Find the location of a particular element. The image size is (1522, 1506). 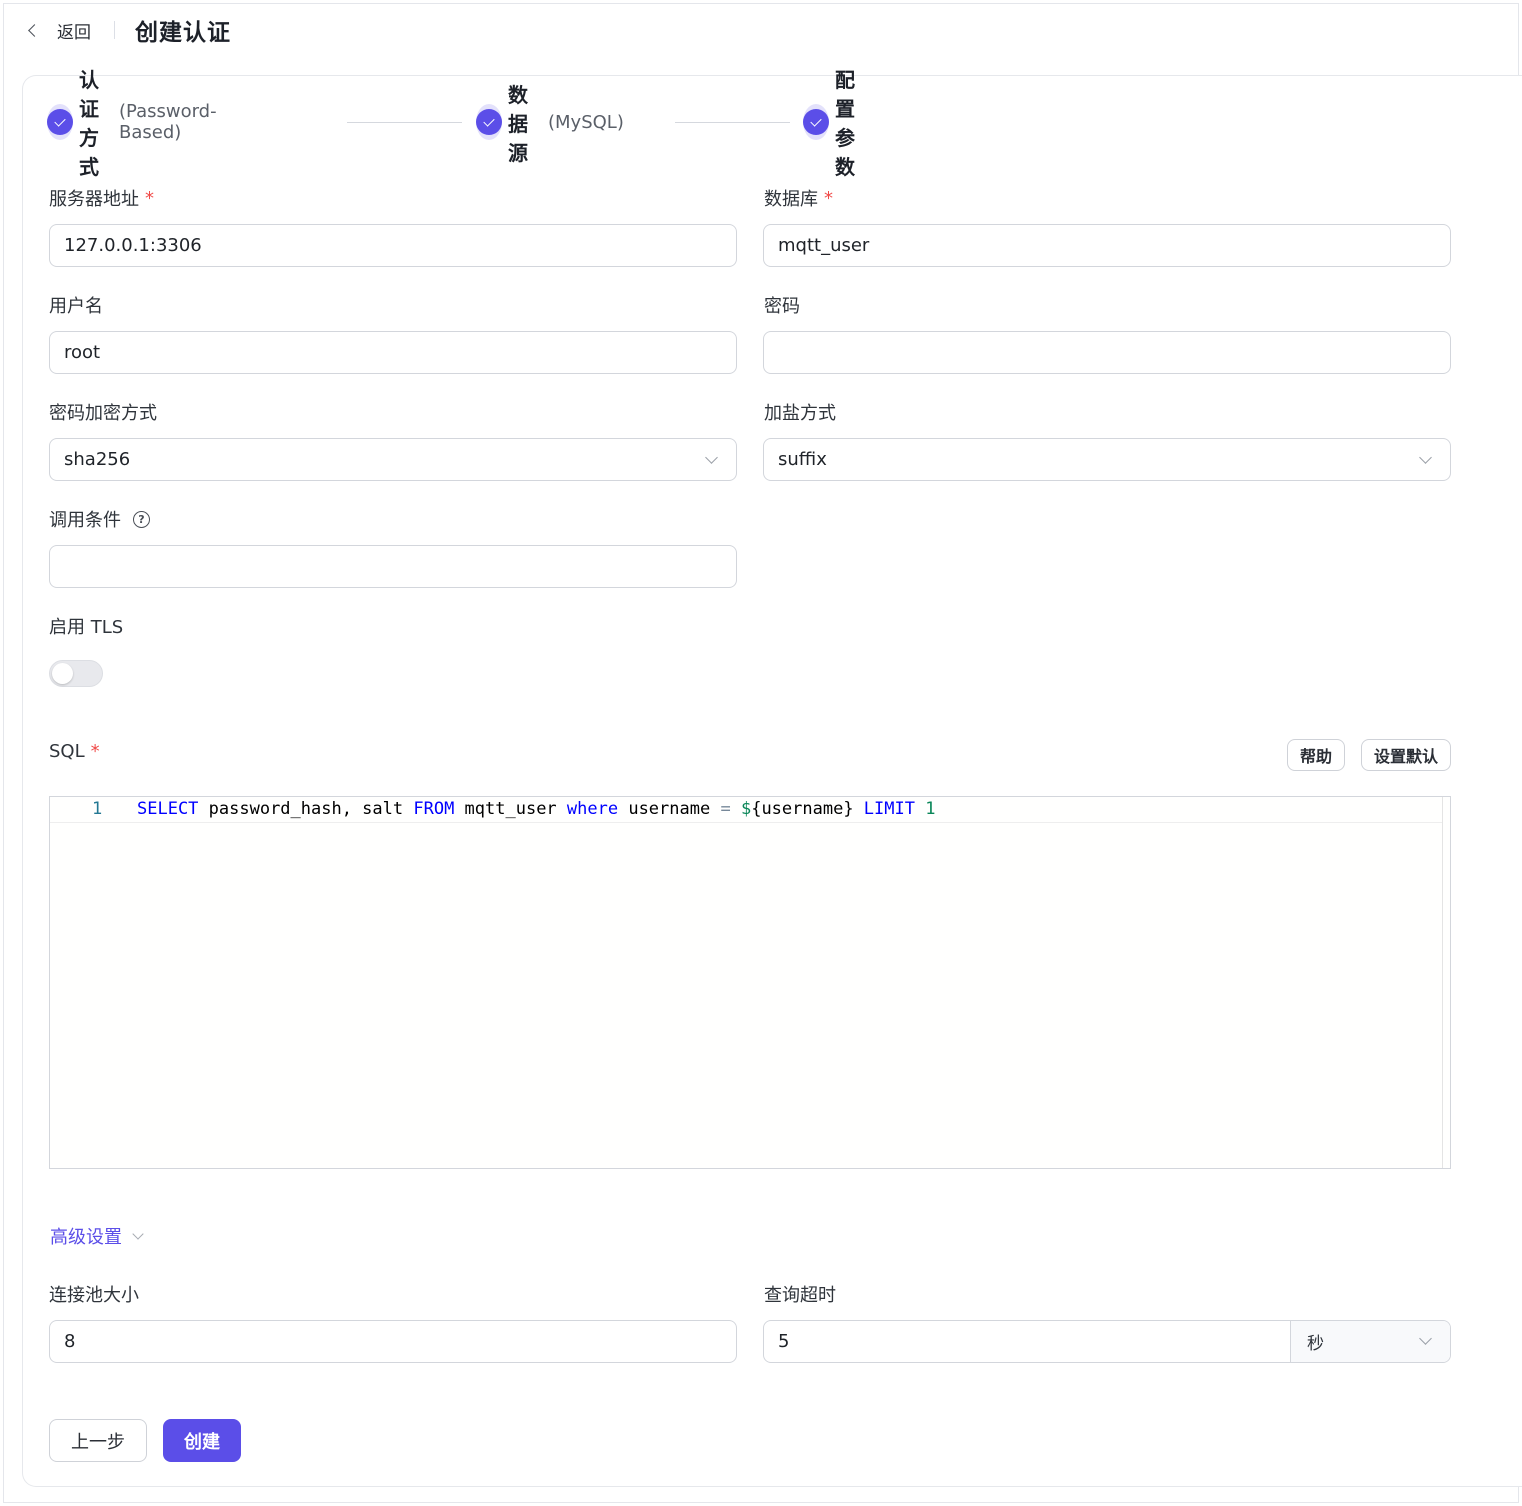

sql-label: SQL * is located at coordinates (74, 751).